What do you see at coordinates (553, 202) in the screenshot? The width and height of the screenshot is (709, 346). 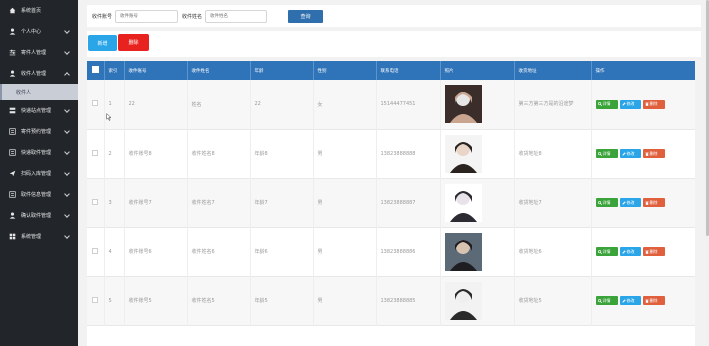 I see `address-cell: 收货地址7` at bounding box center [553, 202].